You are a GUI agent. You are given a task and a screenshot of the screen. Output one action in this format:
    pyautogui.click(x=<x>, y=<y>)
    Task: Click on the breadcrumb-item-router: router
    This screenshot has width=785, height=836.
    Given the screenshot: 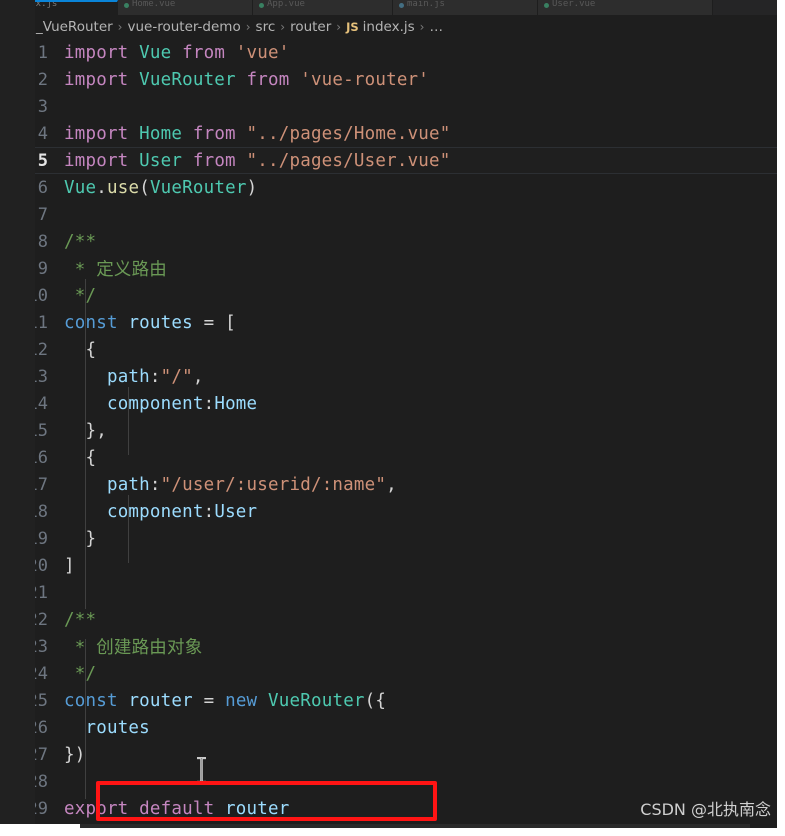 What is the action you would take?
    pyautogui.click(x=310, y=27)
    